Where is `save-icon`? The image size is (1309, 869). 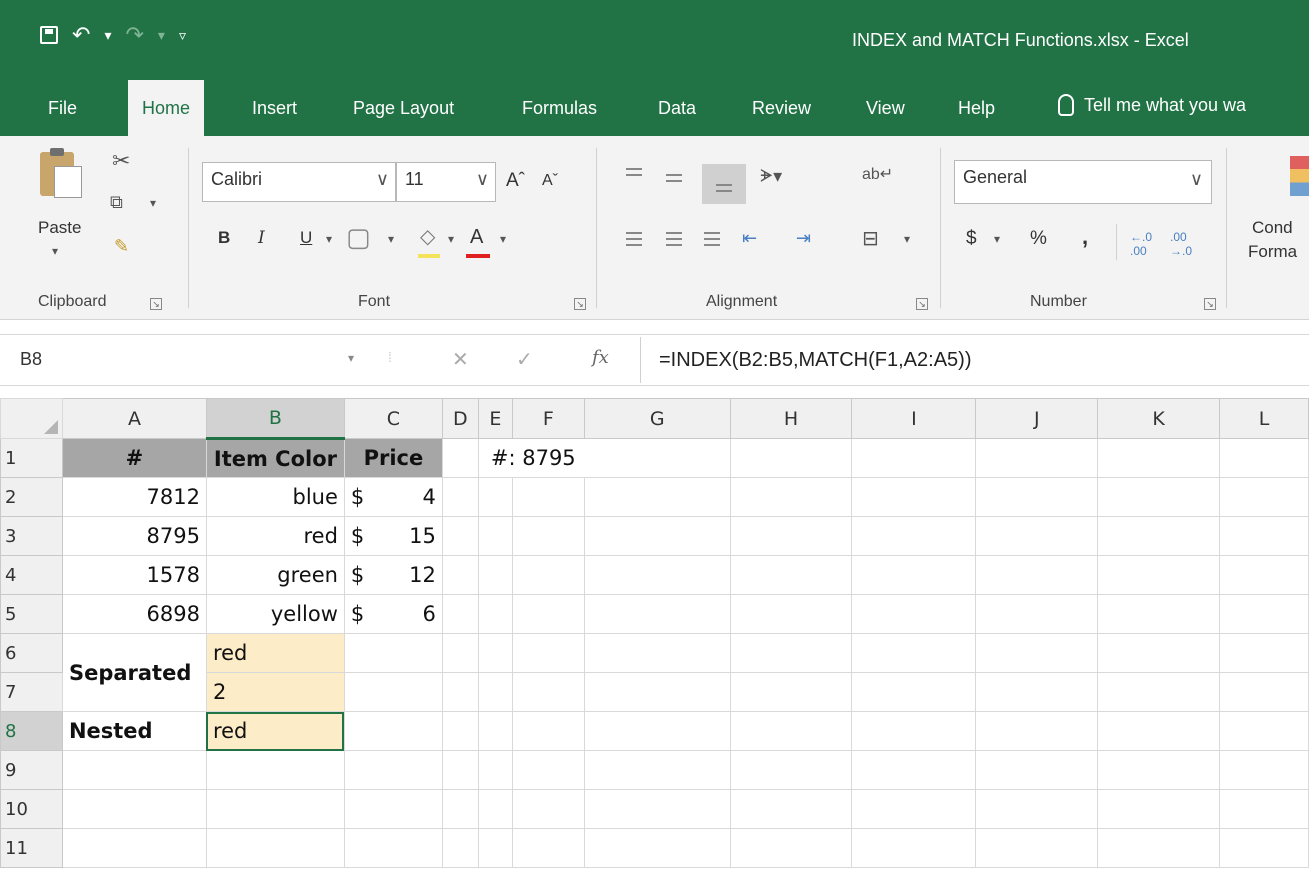
save-icon is located at coordinates (49, 35).